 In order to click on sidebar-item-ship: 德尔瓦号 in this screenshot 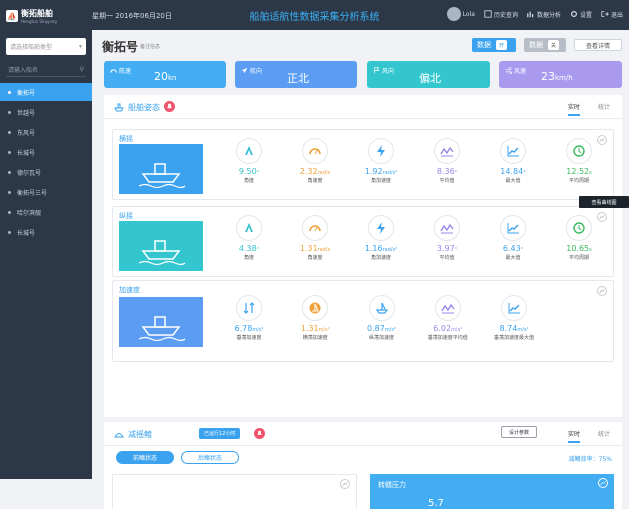, I will do `click(46, 172)`.